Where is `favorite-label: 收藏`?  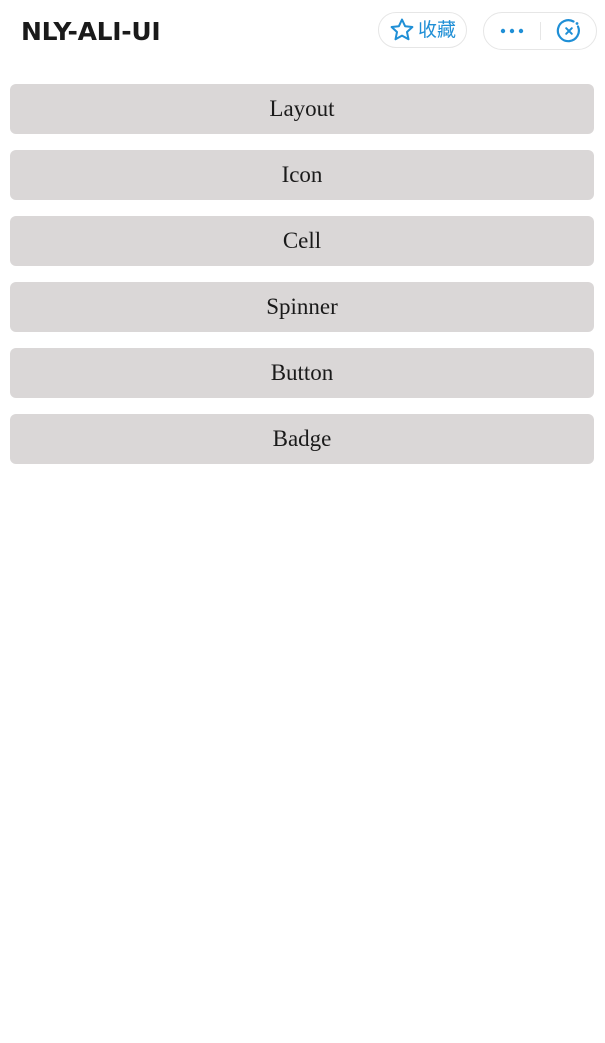
favorite-label: 收藏 is located at coordinates (437, 30).